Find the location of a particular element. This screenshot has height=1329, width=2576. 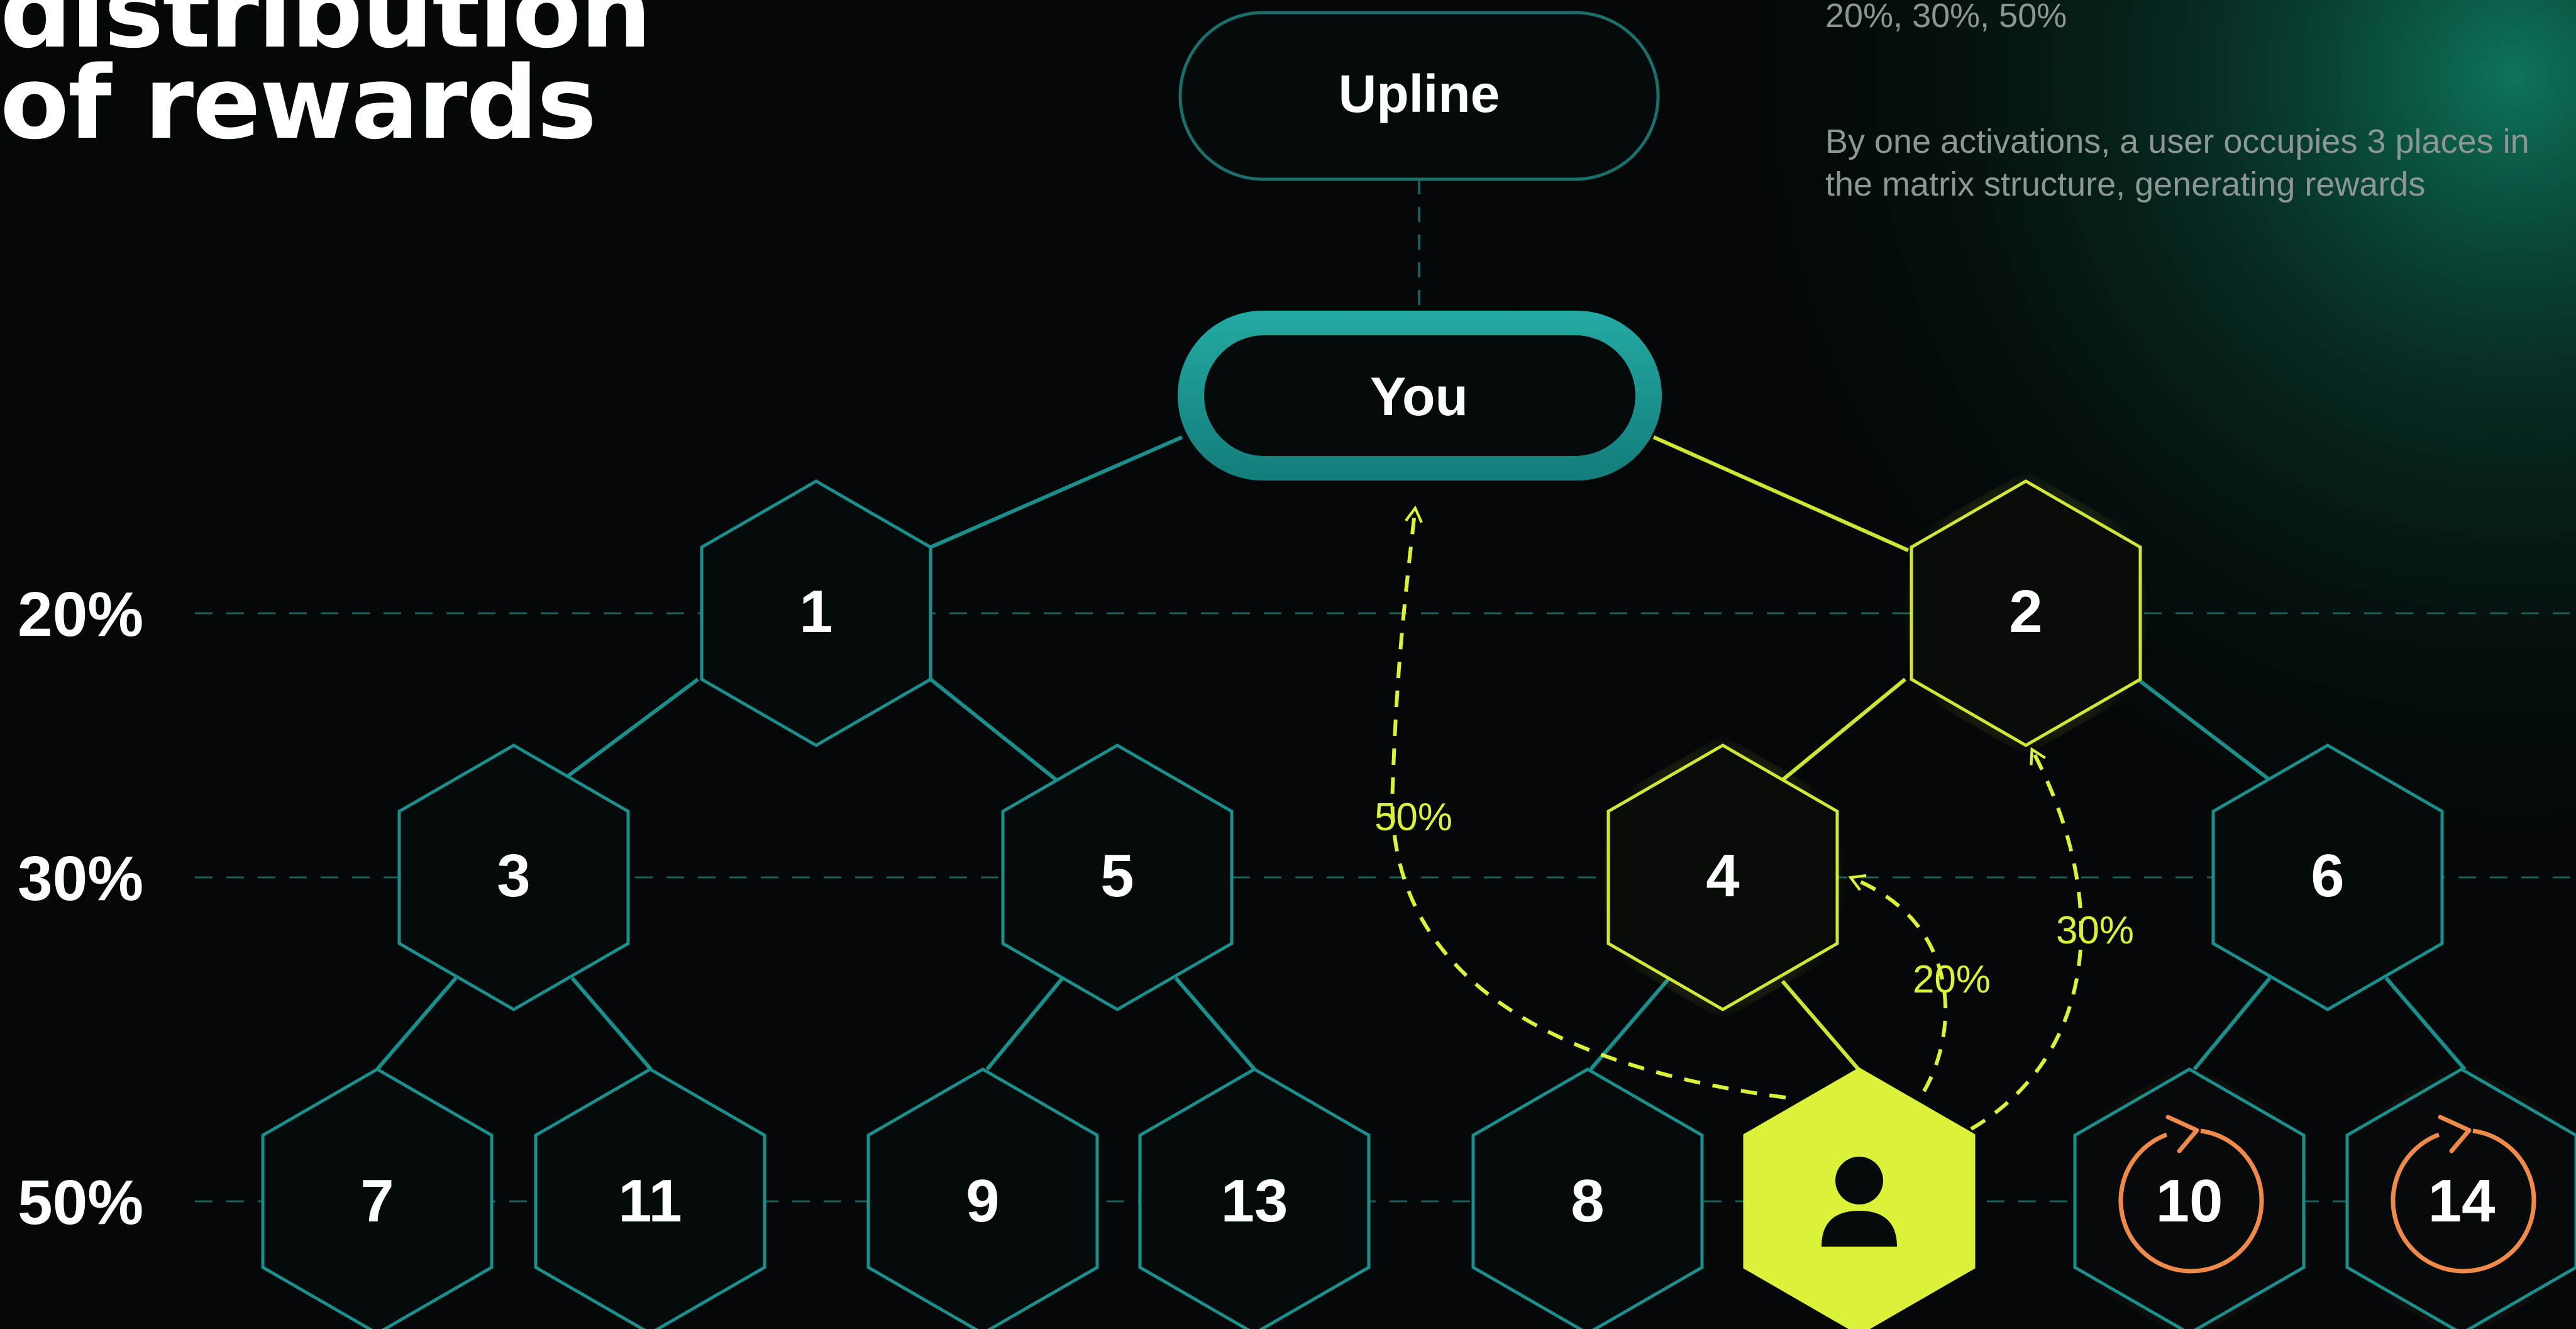

upline-label: Upline is located at coordinates (1419, 93).